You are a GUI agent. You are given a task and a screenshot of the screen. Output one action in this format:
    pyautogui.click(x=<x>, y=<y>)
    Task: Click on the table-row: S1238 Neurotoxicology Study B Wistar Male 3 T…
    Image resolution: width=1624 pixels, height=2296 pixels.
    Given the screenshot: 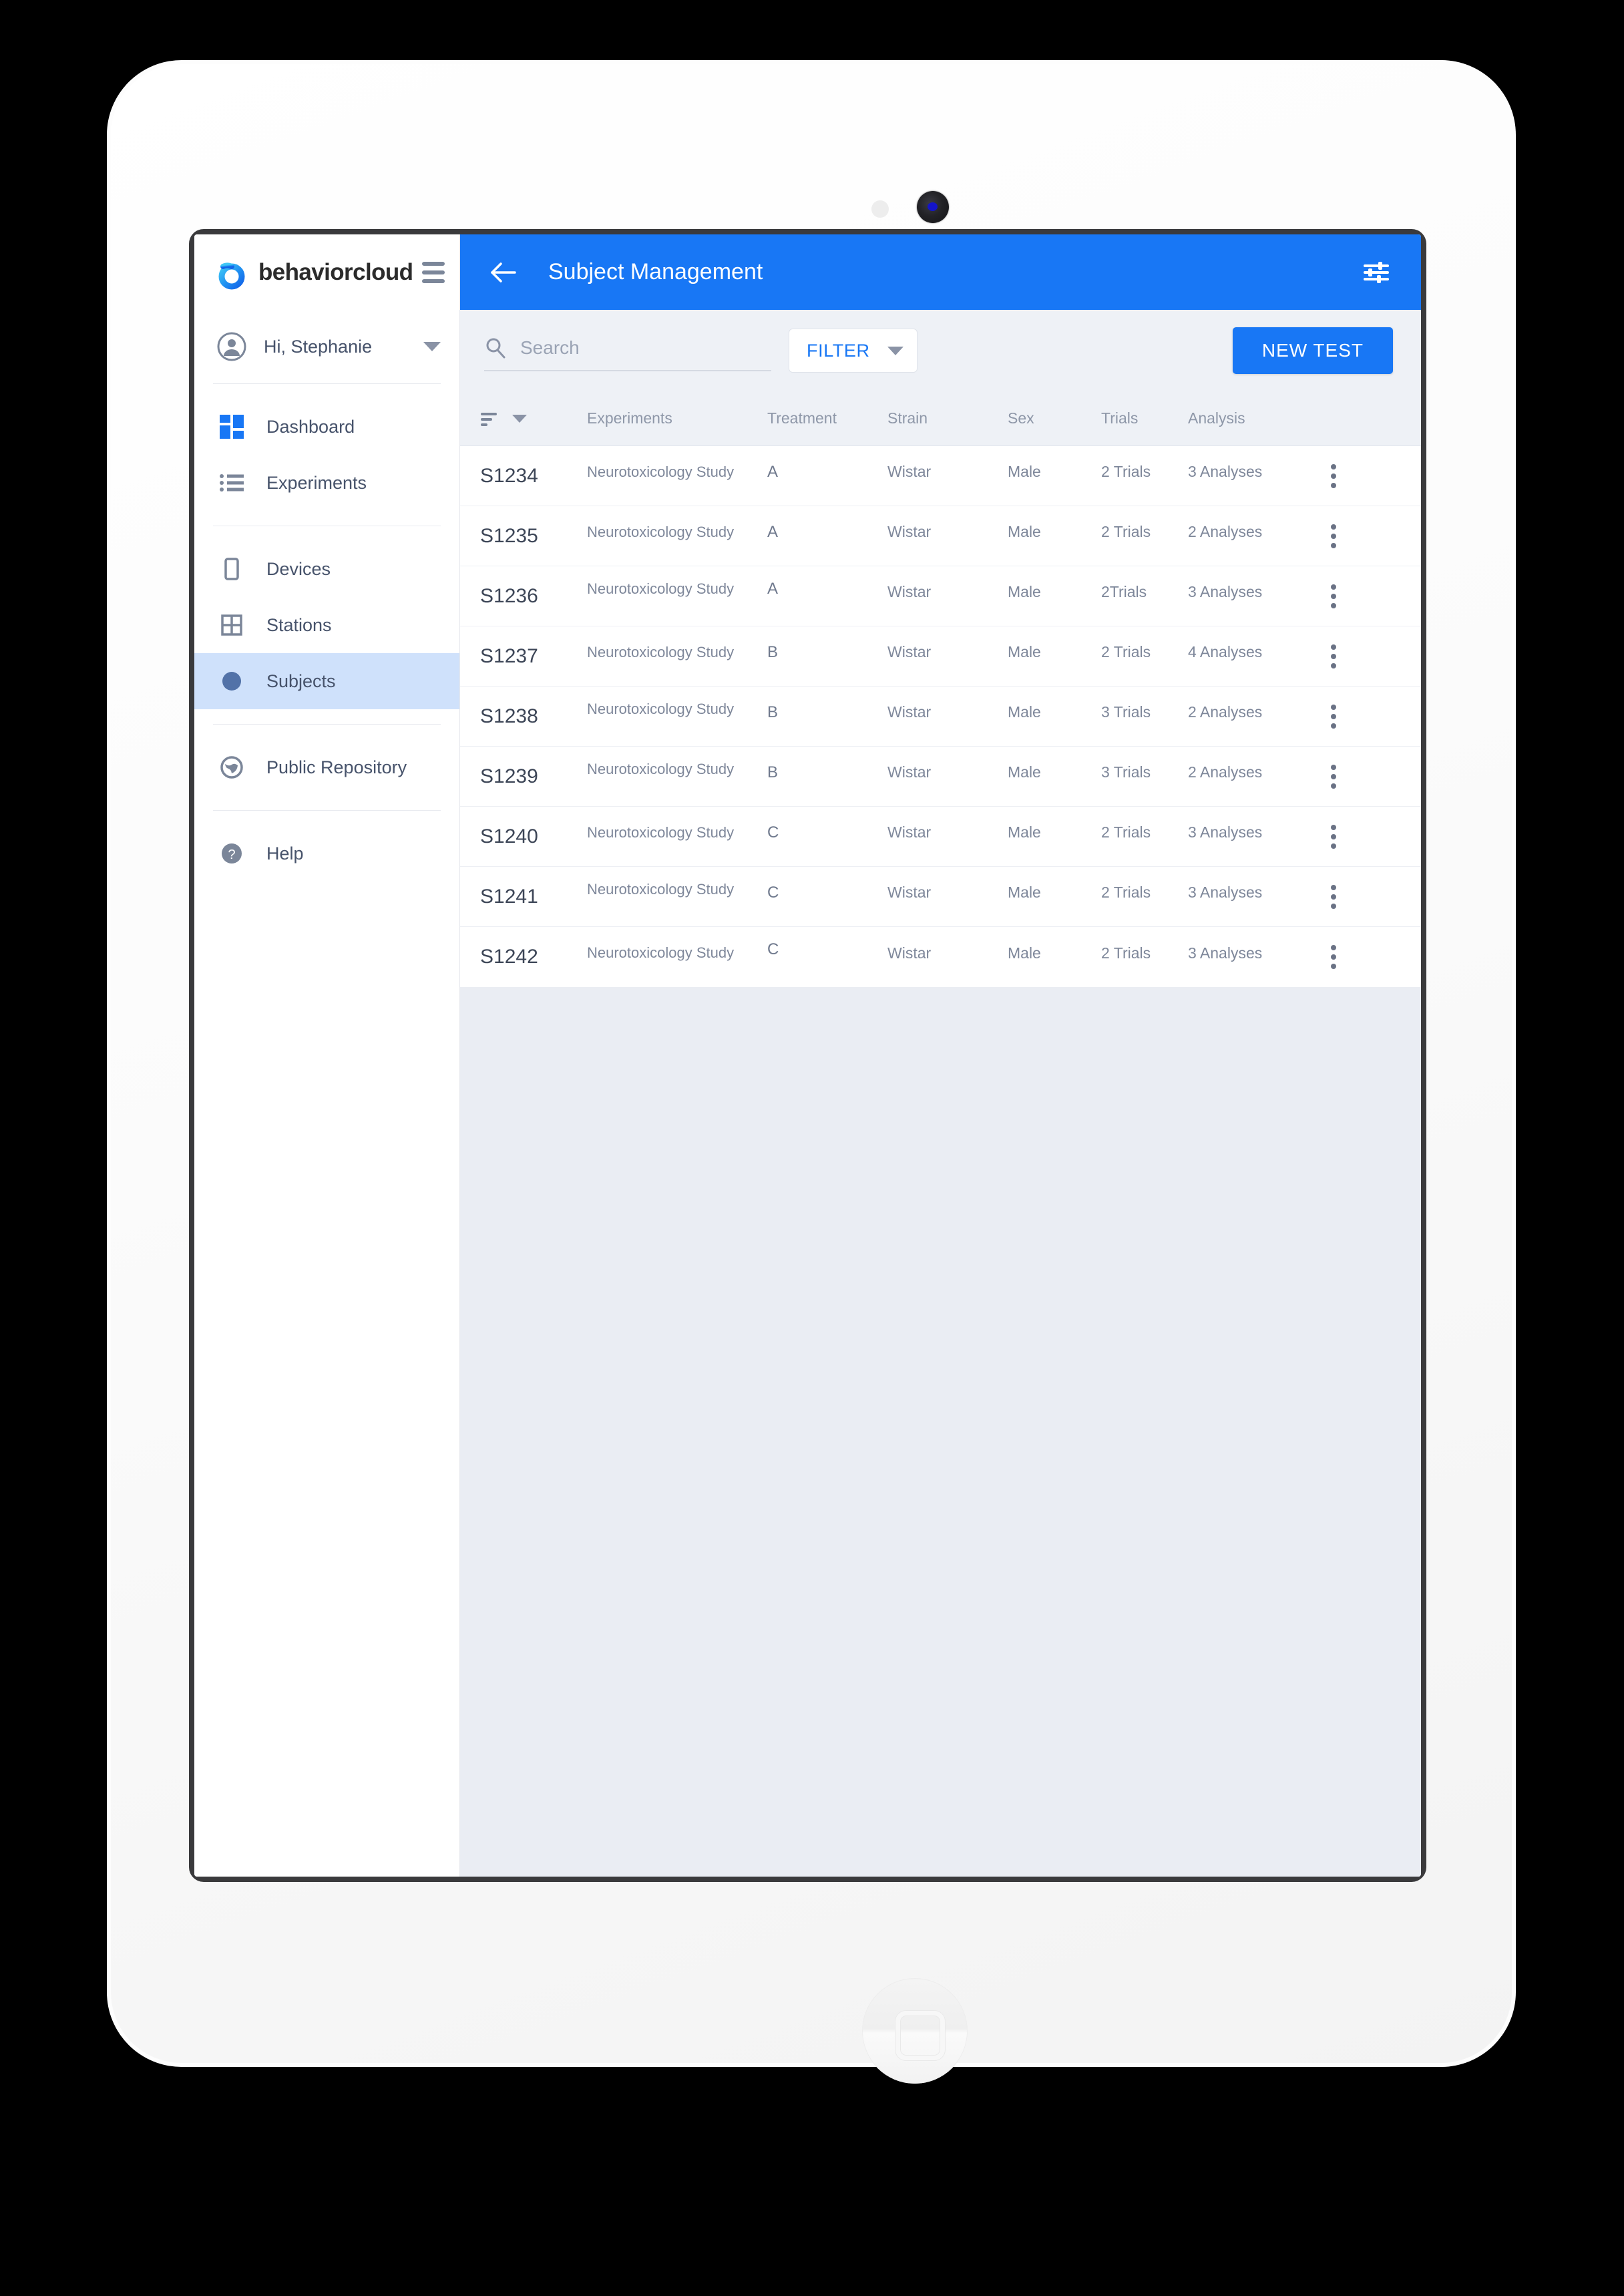 What is the action you would take?
    pyautogui.click(x=940, y=717)
    